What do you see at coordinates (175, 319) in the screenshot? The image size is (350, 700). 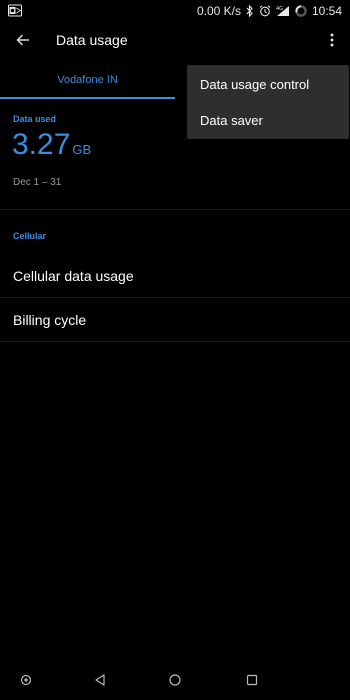 I see `billing-cycle-item: Billing cycle` at bounding box center [175, 319].